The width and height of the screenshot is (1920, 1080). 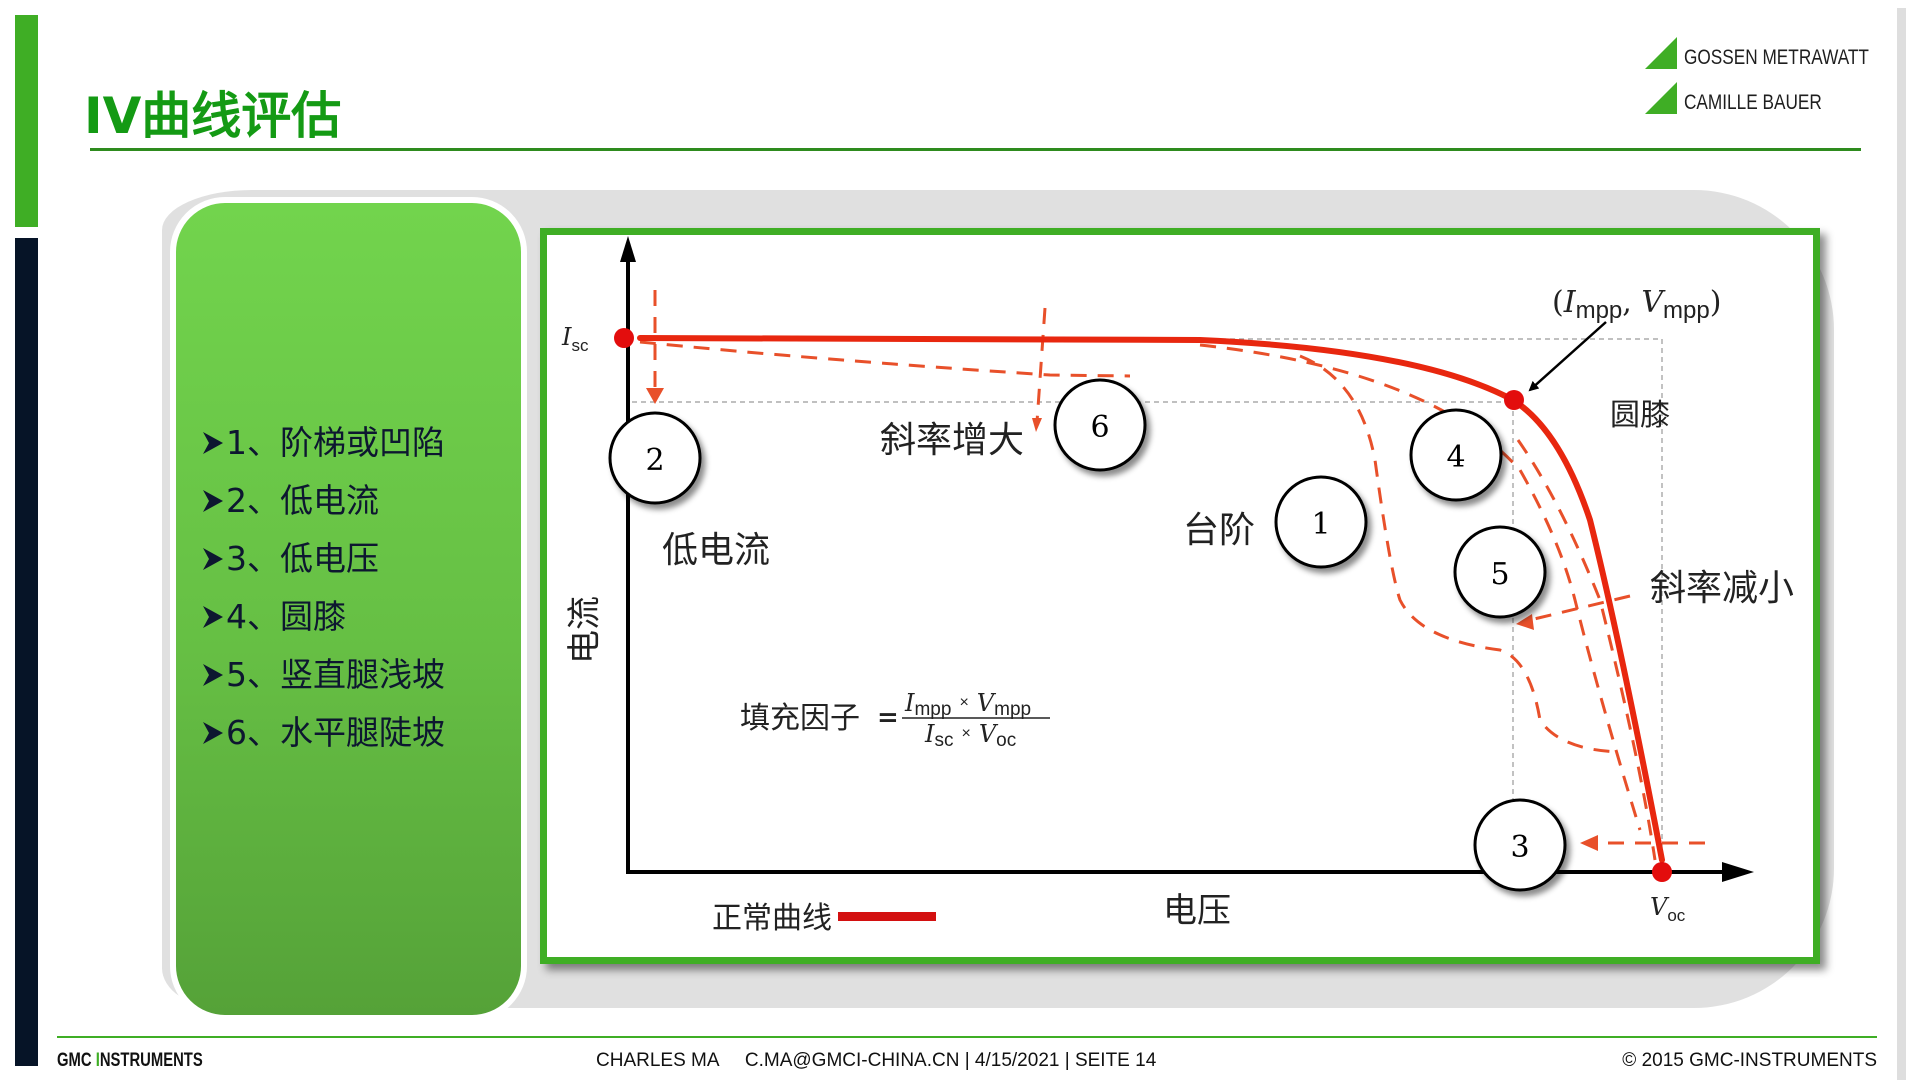 What do you see at coordinates (967, 1037) in the screenshot?
I see `footer-divider` at bounding box center [967, 1037].